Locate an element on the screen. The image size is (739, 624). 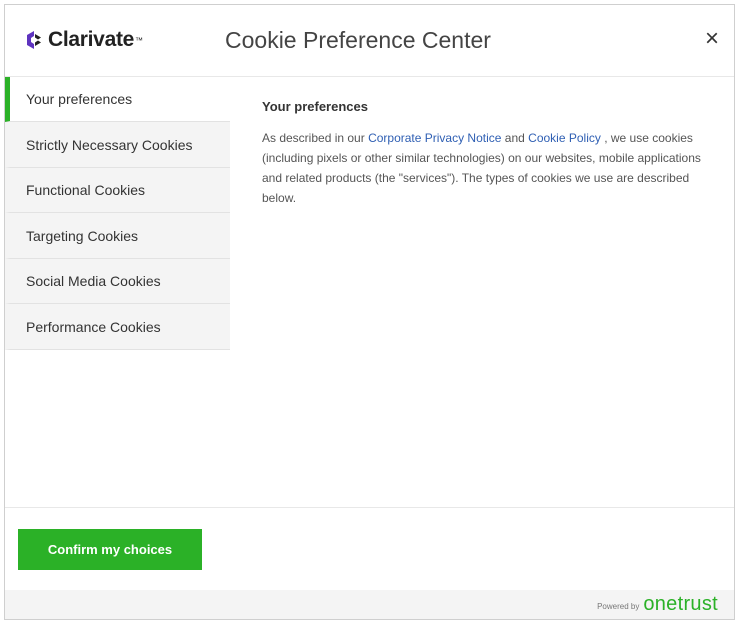
cookie-policy-link: Cookie Policy is located at coordinates (564, 138).